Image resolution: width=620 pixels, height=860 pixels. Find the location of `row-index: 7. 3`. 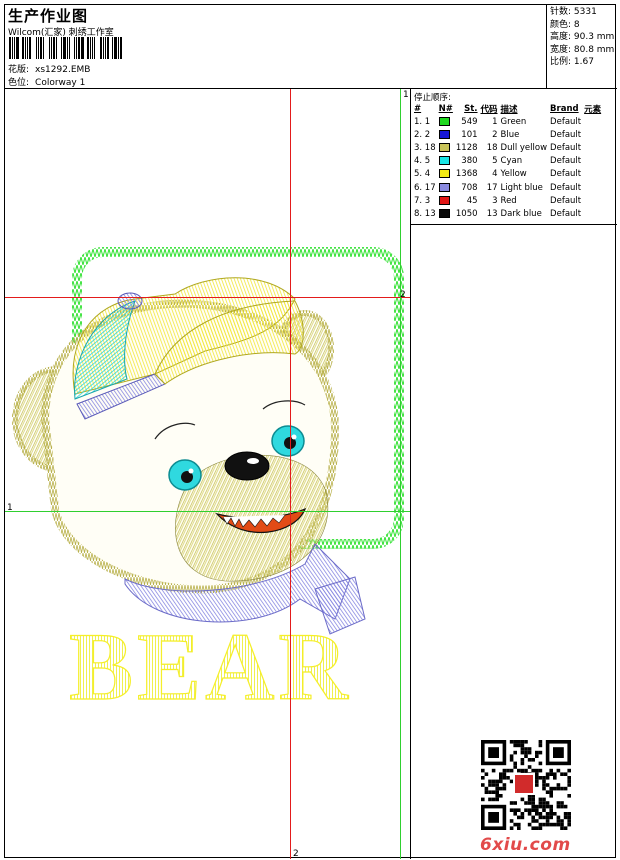

row-index: 7. 3 is located at coordinates (422, 200).